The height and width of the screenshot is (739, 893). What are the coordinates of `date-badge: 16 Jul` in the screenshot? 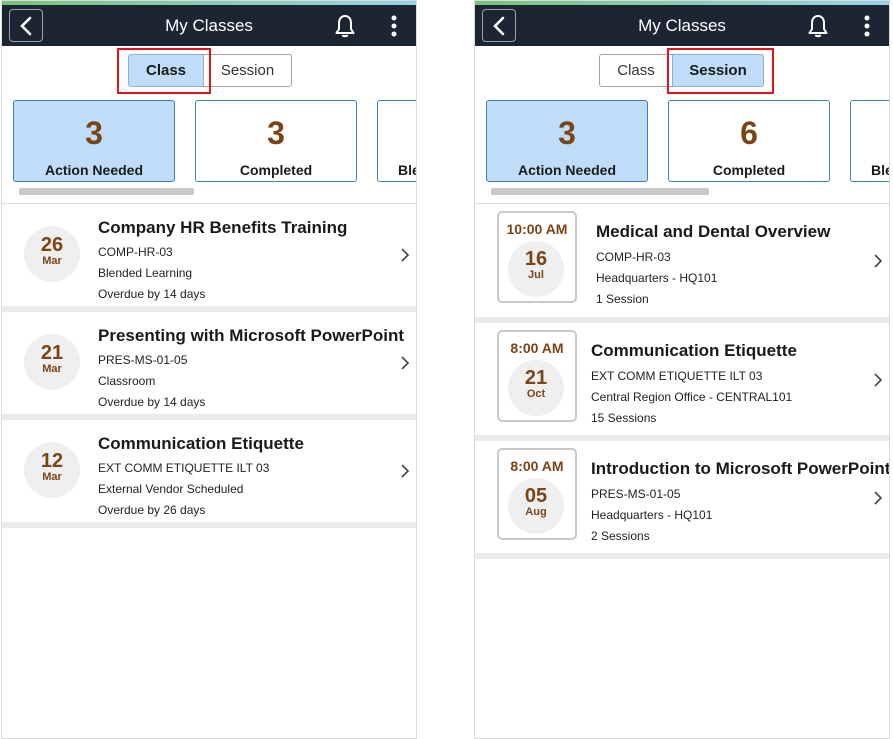 It's located at (536, 269).